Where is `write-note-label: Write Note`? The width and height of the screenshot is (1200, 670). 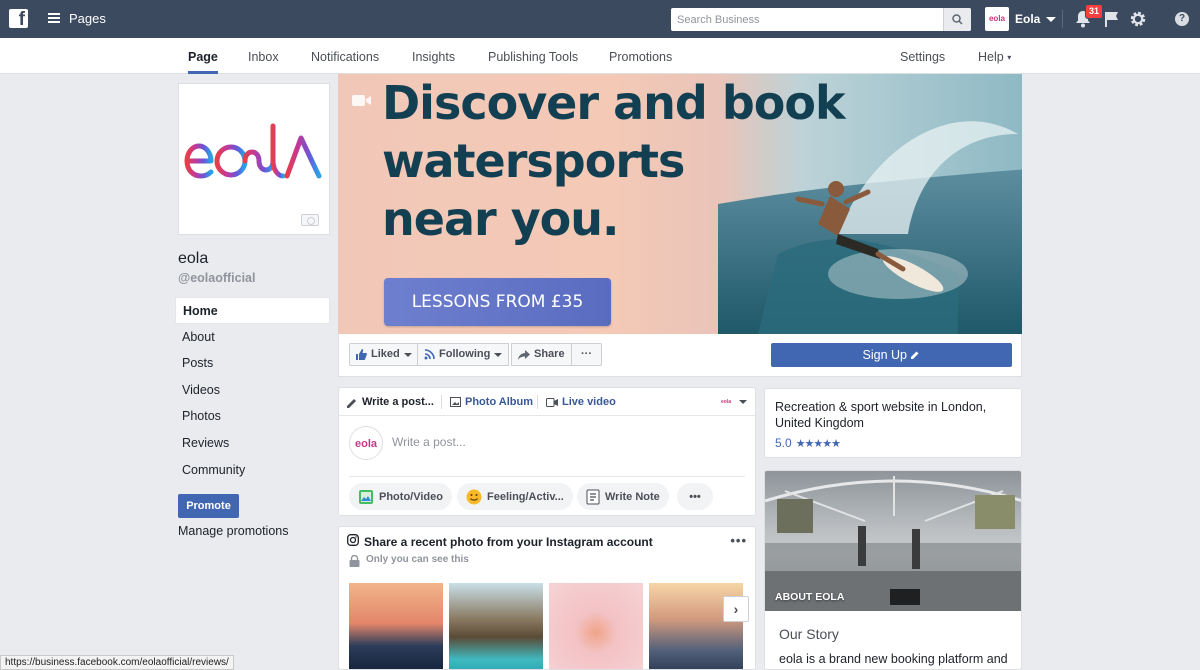
write-note-label: Write Note is located at coordinates (632, 496).